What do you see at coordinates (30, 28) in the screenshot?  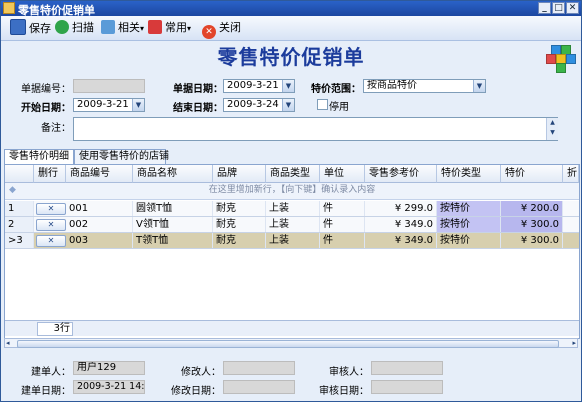 I see `save-button: 保存` at bounding box center [30, 28].